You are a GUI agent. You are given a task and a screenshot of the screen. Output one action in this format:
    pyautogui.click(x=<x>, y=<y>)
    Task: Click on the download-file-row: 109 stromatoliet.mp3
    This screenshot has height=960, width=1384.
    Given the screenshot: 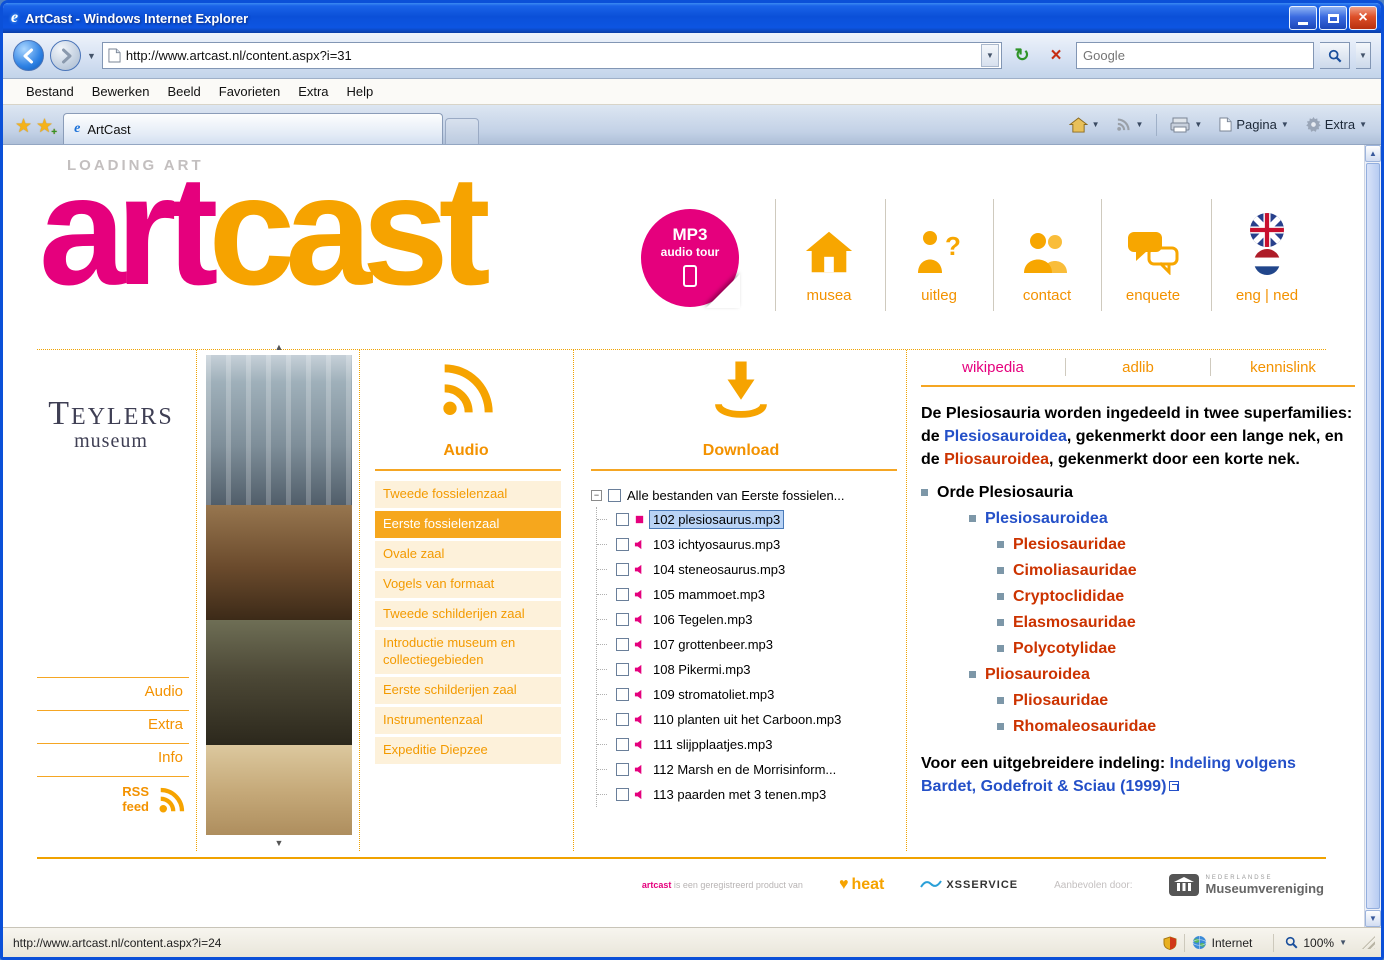 What is the action you would take?
    pyautogui.click(x=759, y=694)
    